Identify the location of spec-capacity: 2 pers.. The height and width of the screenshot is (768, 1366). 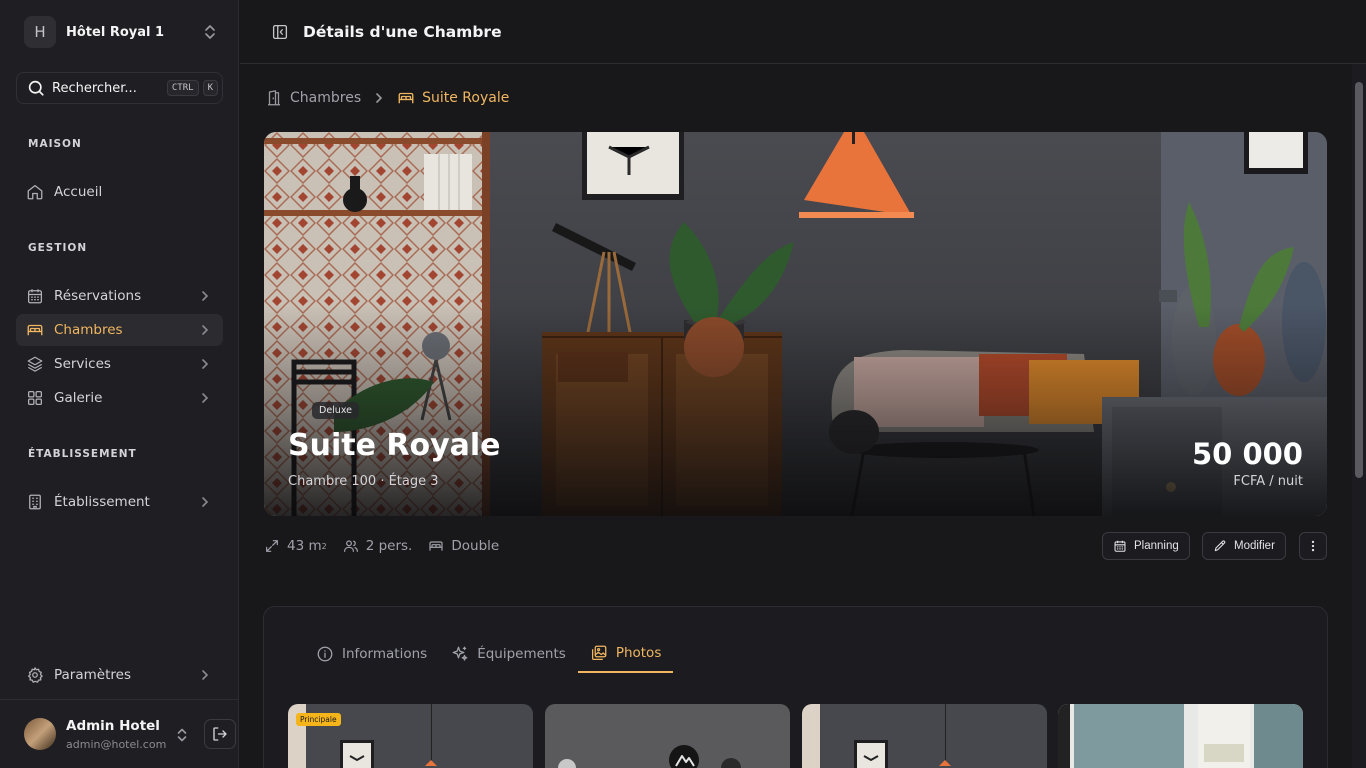
(378, 546).